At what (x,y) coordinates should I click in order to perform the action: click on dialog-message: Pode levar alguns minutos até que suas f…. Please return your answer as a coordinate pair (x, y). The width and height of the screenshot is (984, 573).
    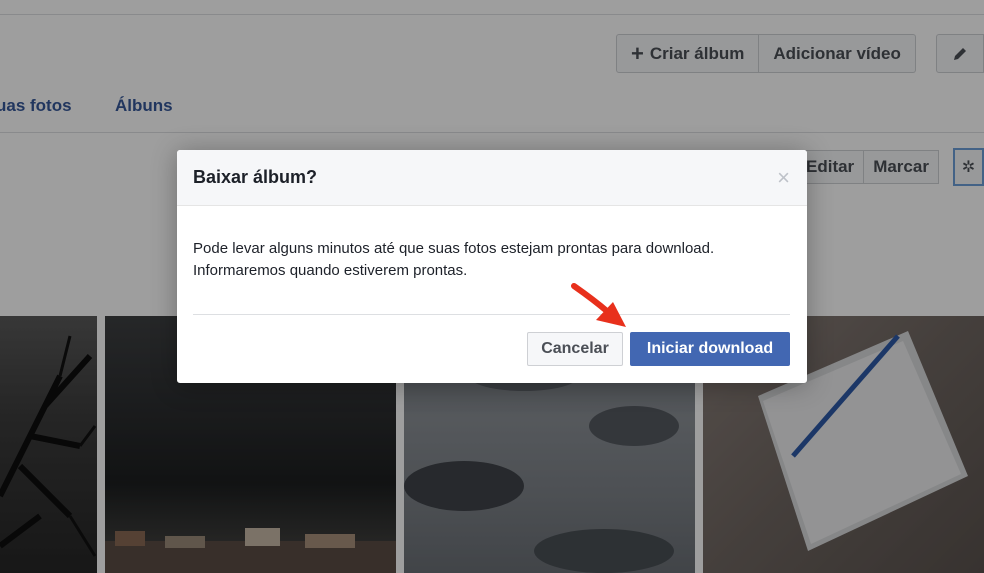
    Looking at the image, I should click on (493, 260).